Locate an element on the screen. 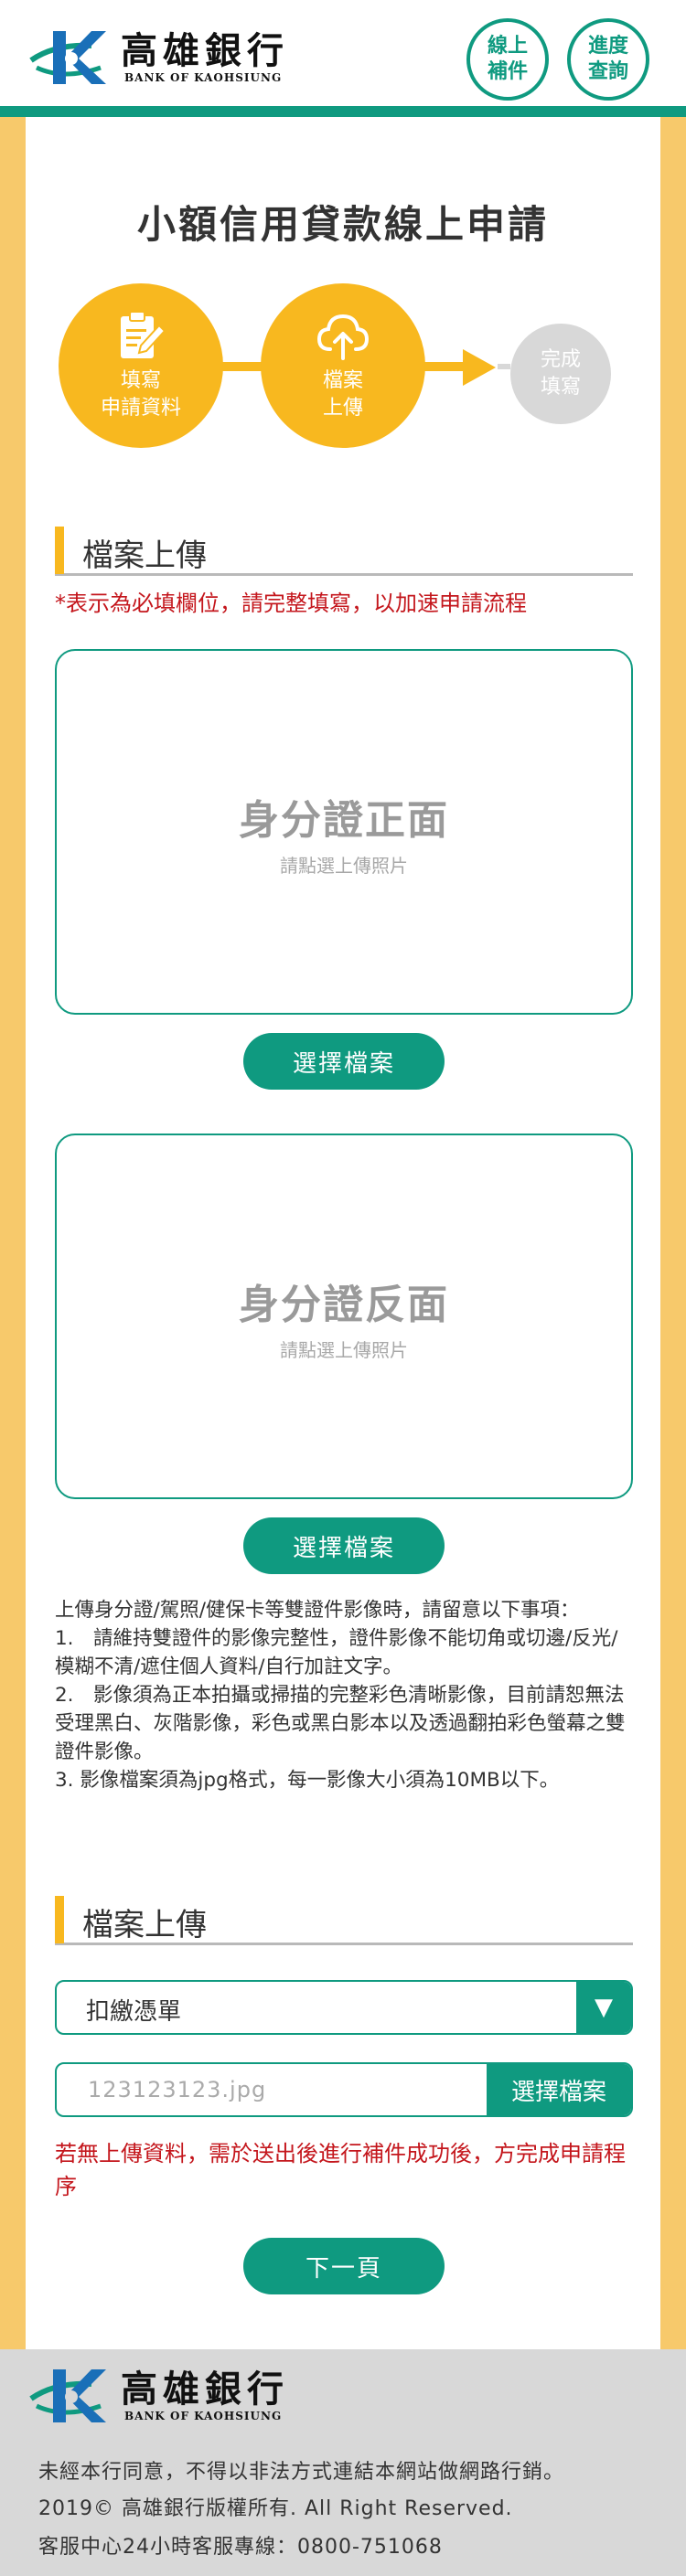  step-complete: 完成 填寫 is located at coordinates (560, 374).